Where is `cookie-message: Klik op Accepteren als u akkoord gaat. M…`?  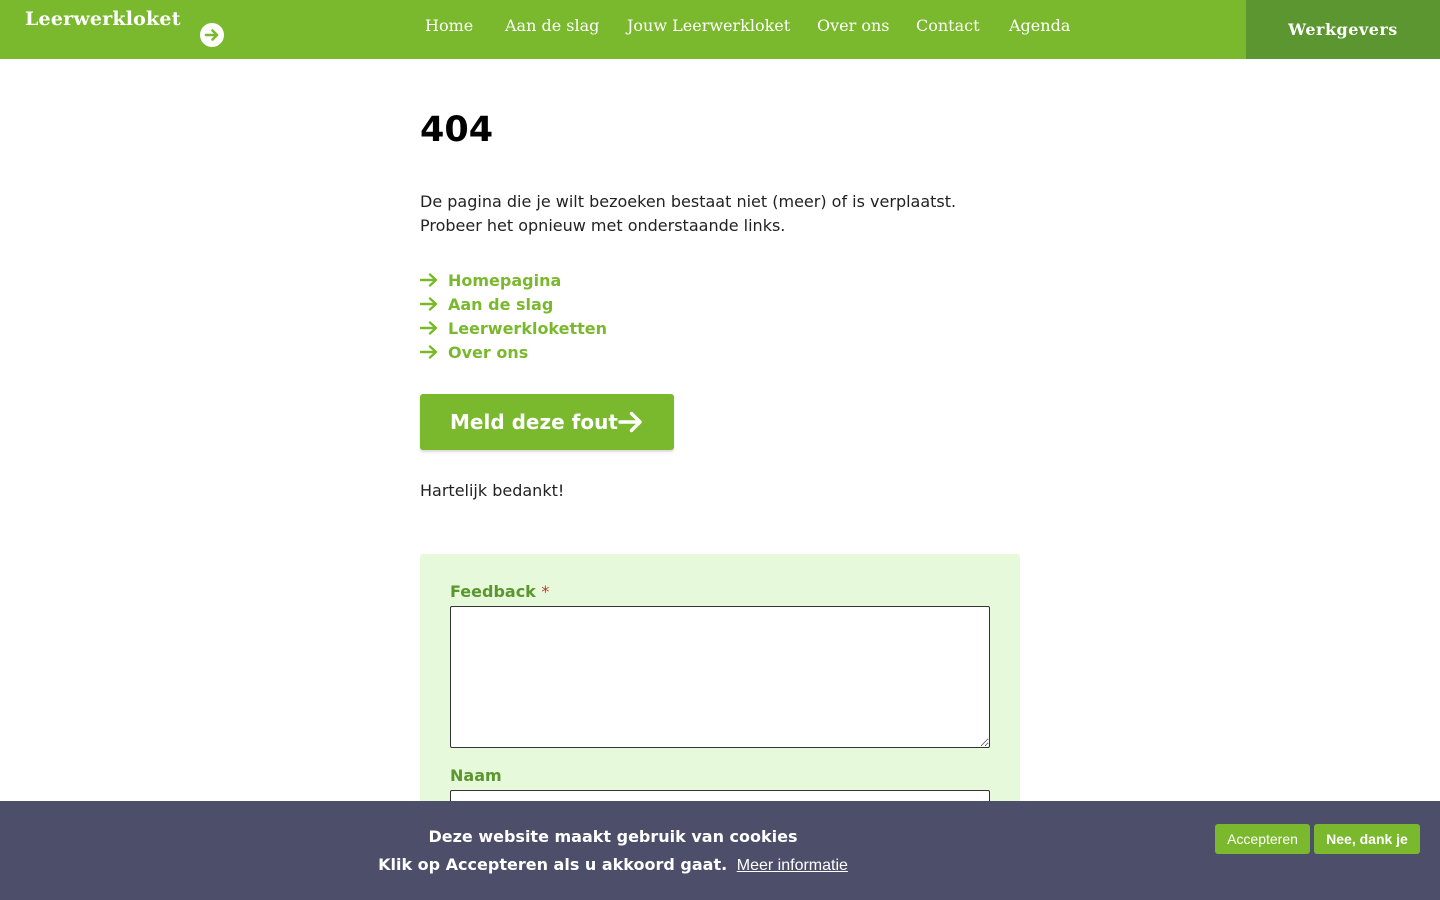
cookie-message: Klik op Accepteren als u akkoord gaat. M… is located at coordinates (613, 865).